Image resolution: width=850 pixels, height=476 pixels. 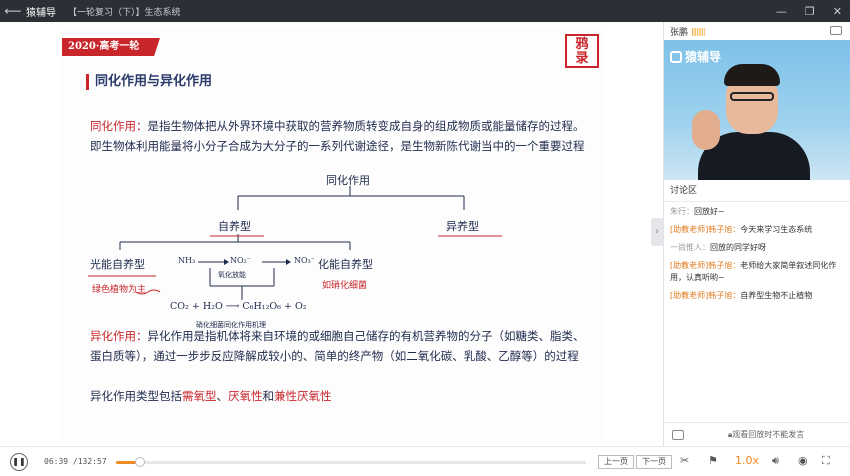 I want to click on type-aerobic: 需氧型, so click(x=199, y=396).